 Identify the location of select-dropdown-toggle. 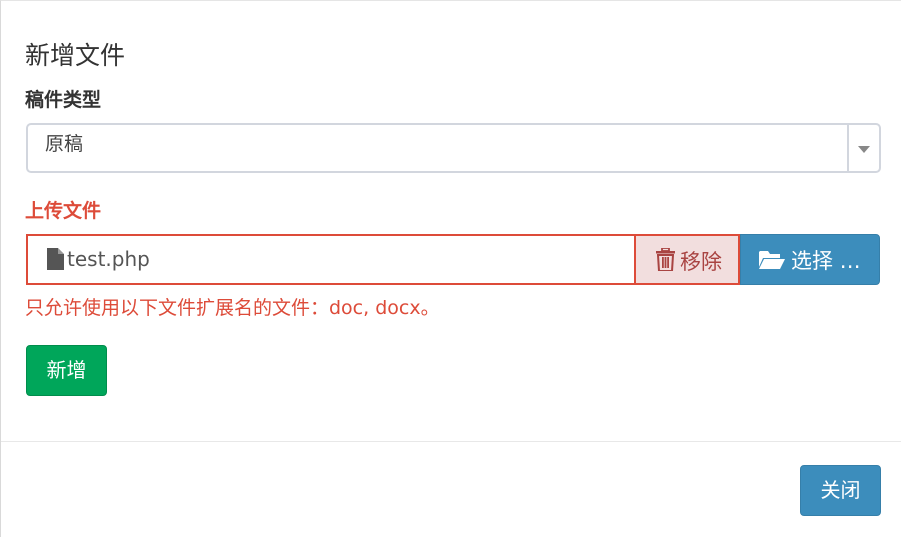
(863, 148).